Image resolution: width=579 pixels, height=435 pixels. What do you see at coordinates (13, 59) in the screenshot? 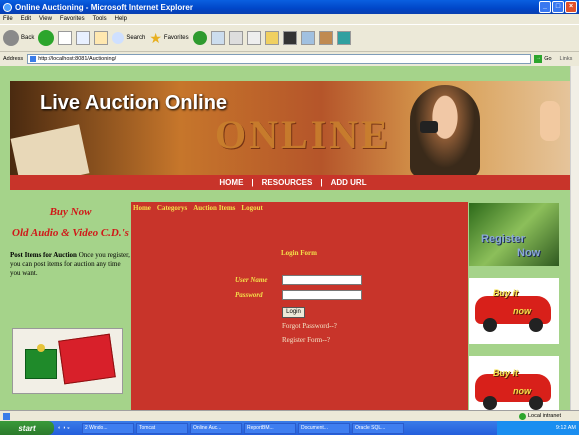
I see `address-label: Address` at bounding box center [13, 59].